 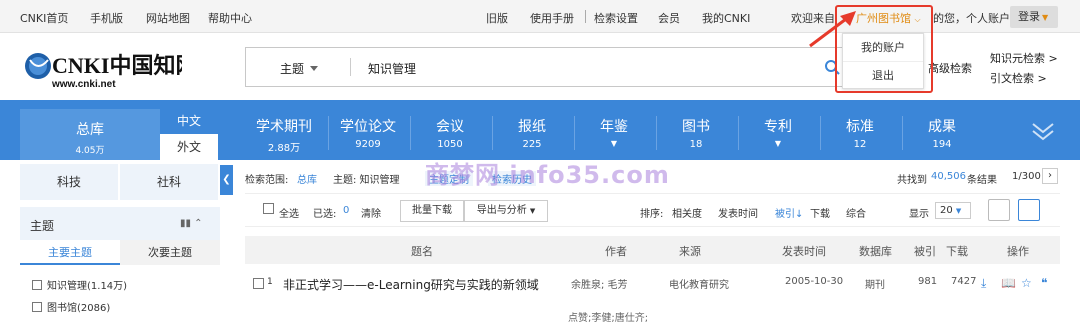 I want to click on download-icon: ⤓, so click(x=983, y=283).